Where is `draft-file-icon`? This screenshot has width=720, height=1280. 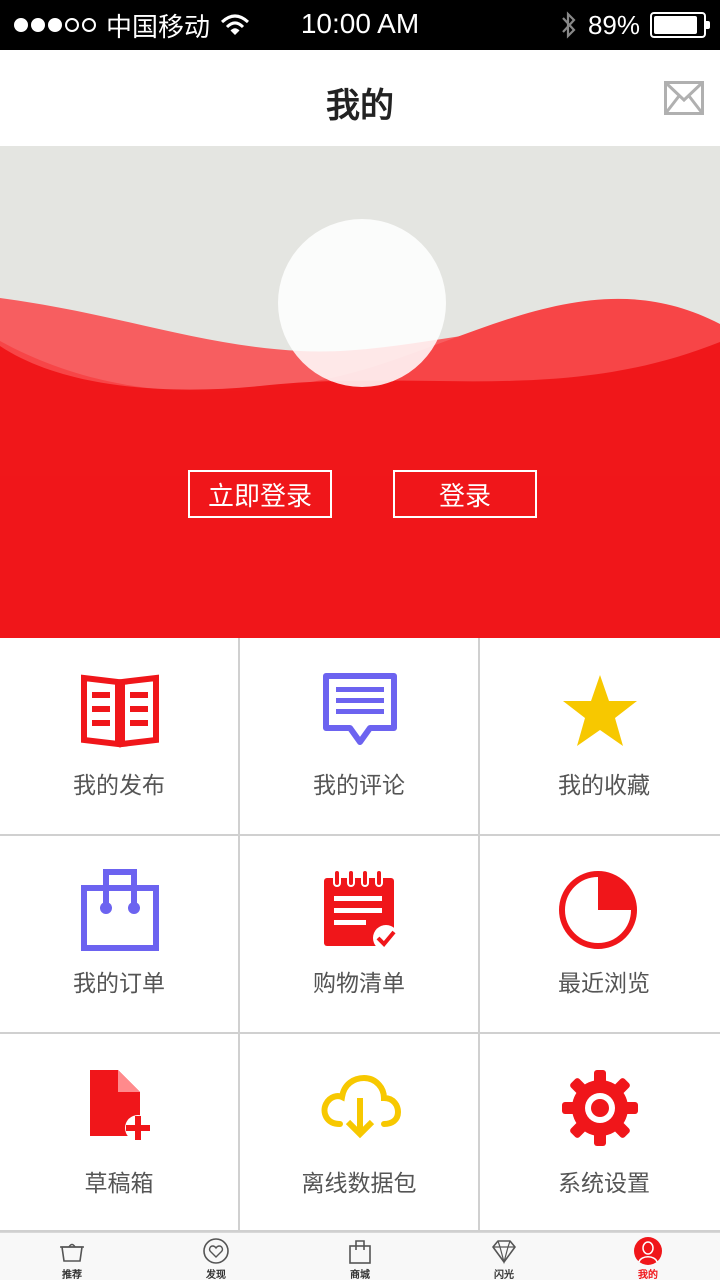 draft-file-icon is located at coordinates (120, 1105).